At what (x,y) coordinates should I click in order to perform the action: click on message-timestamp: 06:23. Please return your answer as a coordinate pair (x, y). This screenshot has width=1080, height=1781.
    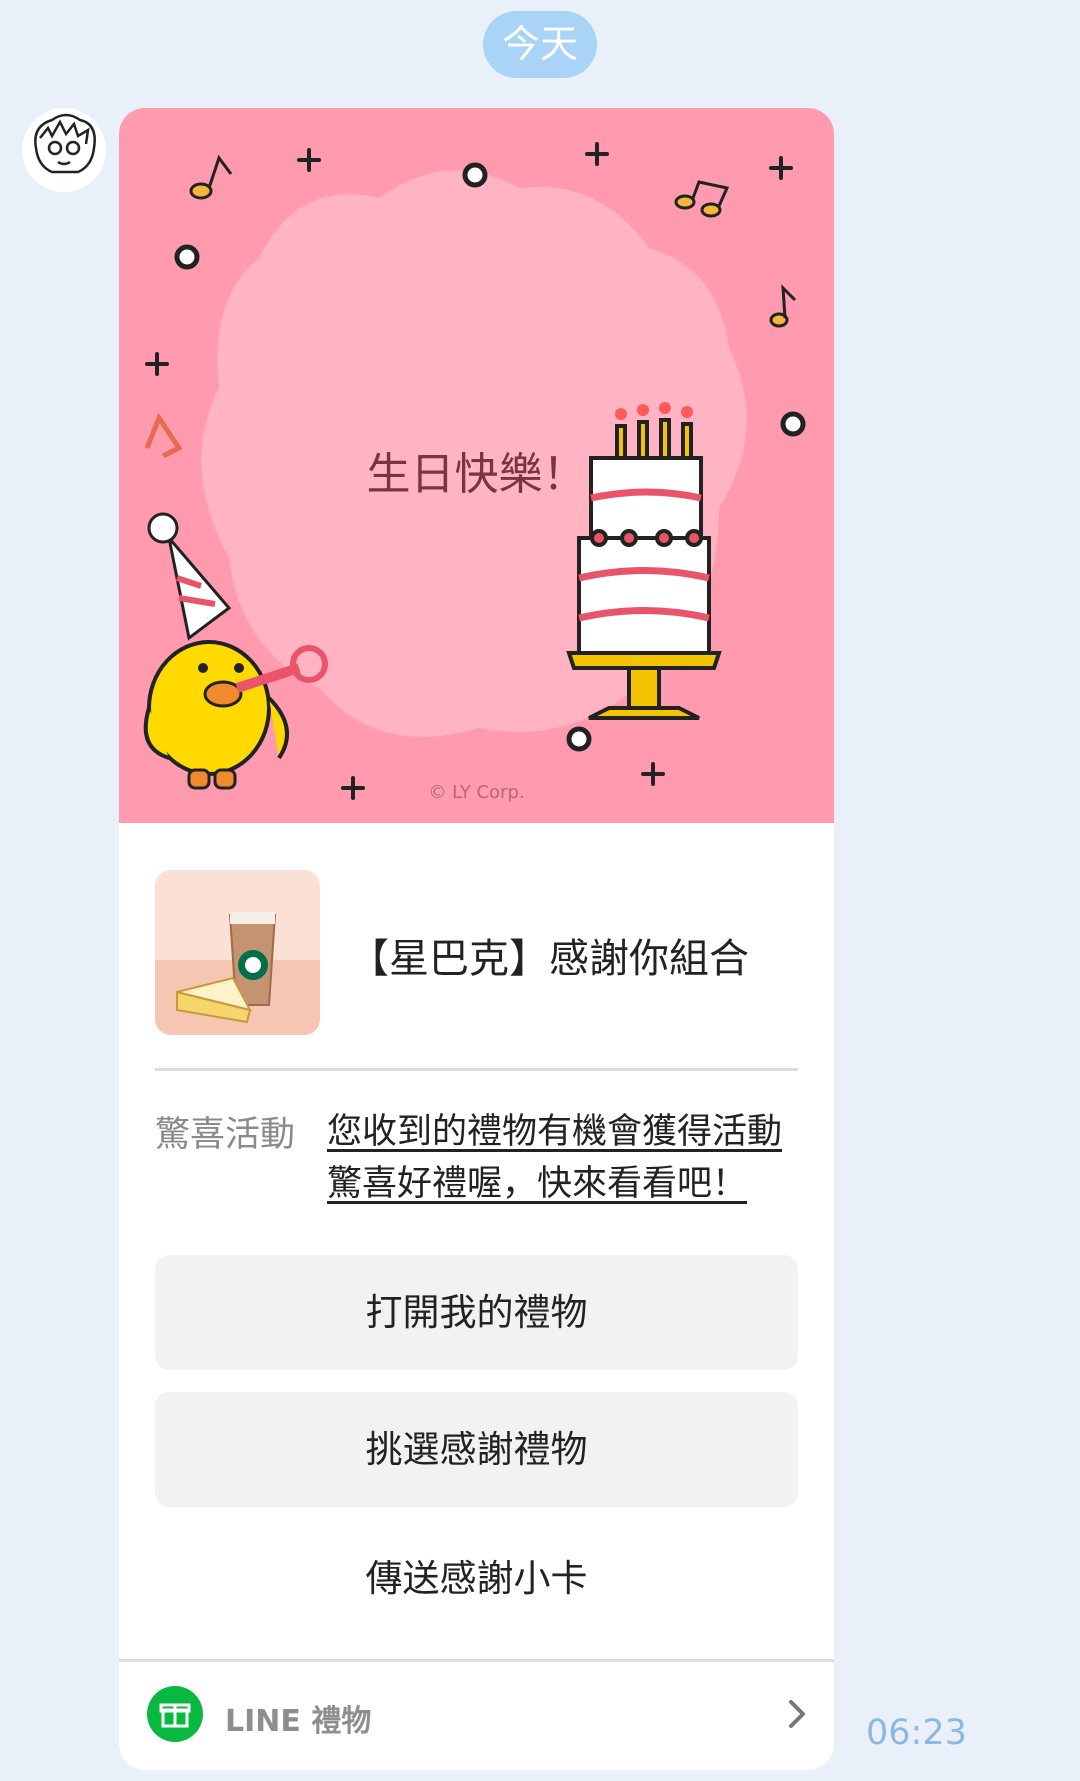
    Looking at the image, I should click on (916, 1733).